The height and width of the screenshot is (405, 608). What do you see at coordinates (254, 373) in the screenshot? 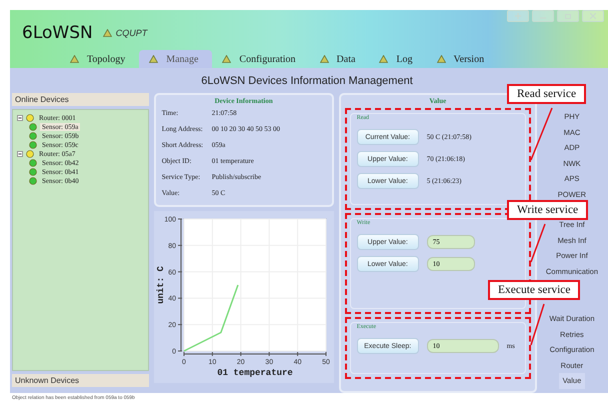
I see `x-axis-label: 01 temperature` at bounding box center [254, 373].